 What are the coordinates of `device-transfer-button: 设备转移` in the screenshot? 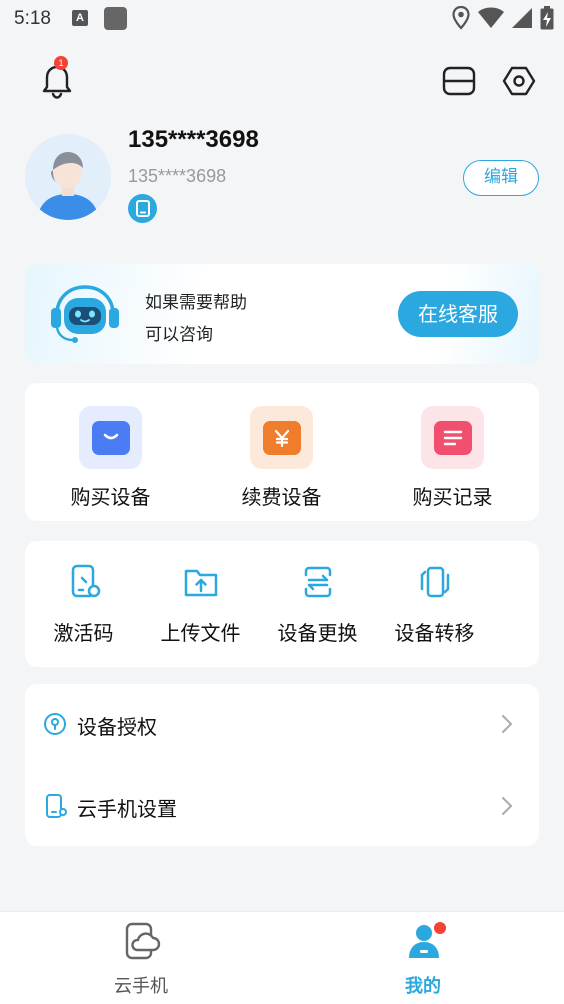 It's located at (434, 604).